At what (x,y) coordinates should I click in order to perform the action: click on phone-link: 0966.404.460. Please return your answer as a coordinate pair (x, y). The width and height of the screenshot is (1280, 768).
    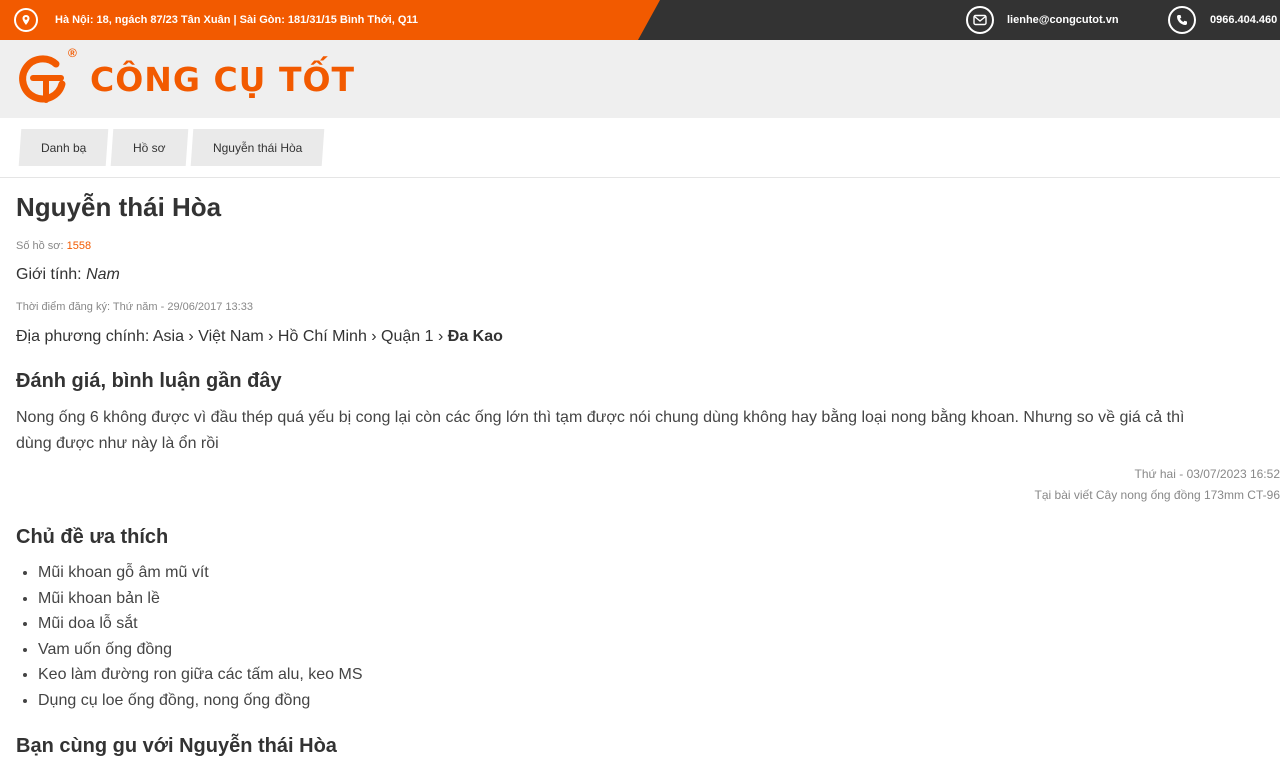
    Looking at the image, I should click on (1222, 20).